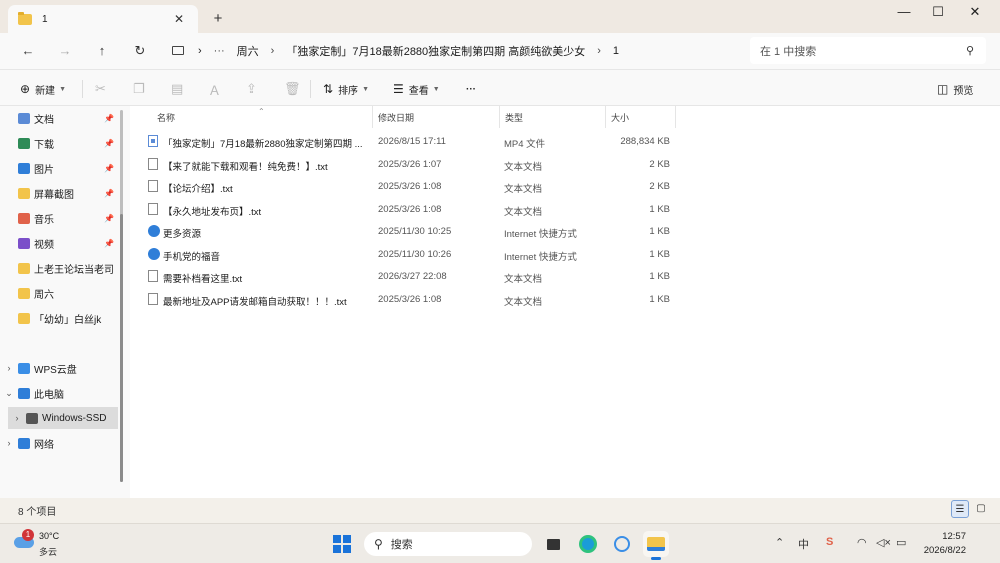  What do you see at coordinates (254, 89) in the screenshot?
I see `share-button: ⇪` at bounding box center [254, 89].